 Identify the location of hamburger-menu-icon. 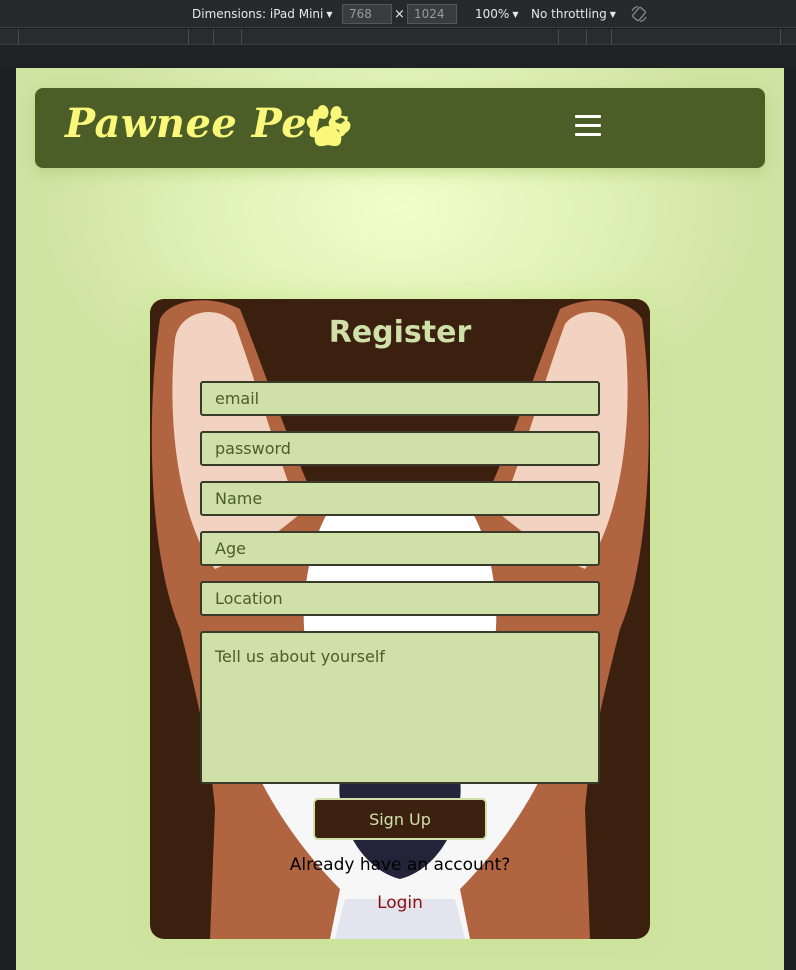
(588, 128).